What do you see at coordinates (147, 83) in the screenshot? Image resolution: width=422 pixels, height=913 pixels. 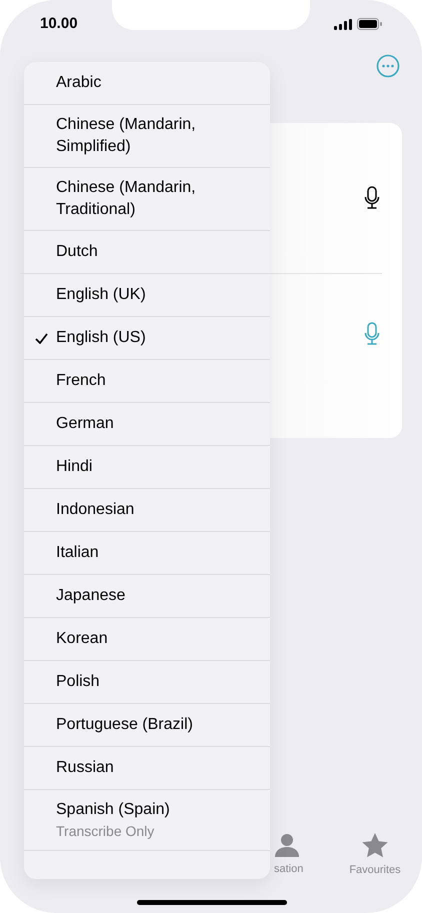 I see `language-option: Arabic` at bounding box center [147, 83].